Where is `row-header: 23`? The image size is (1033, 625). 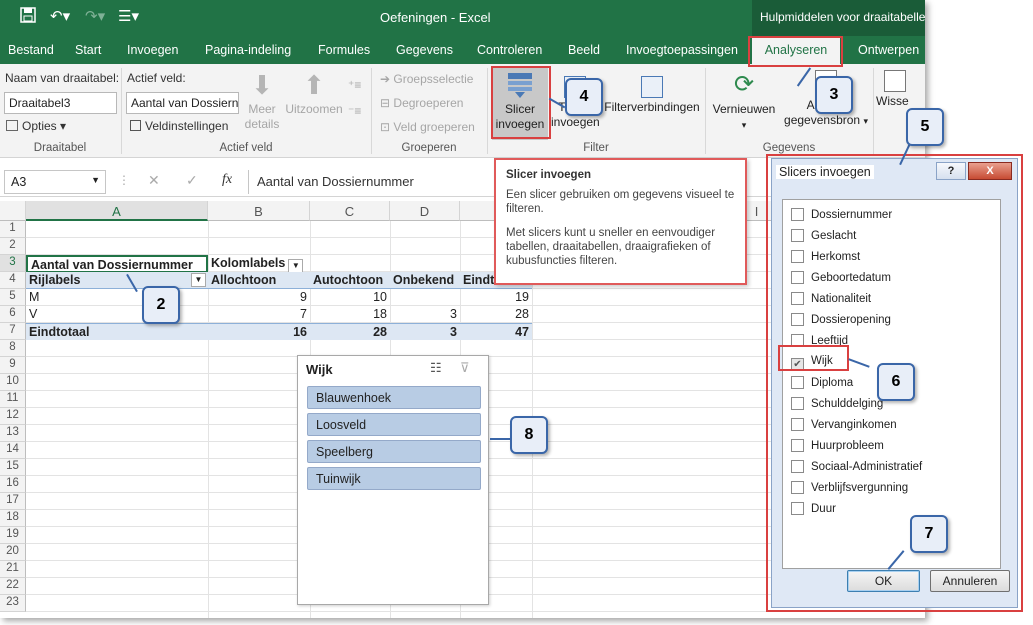 row-header: 23 is located at coordinates (13, 603).